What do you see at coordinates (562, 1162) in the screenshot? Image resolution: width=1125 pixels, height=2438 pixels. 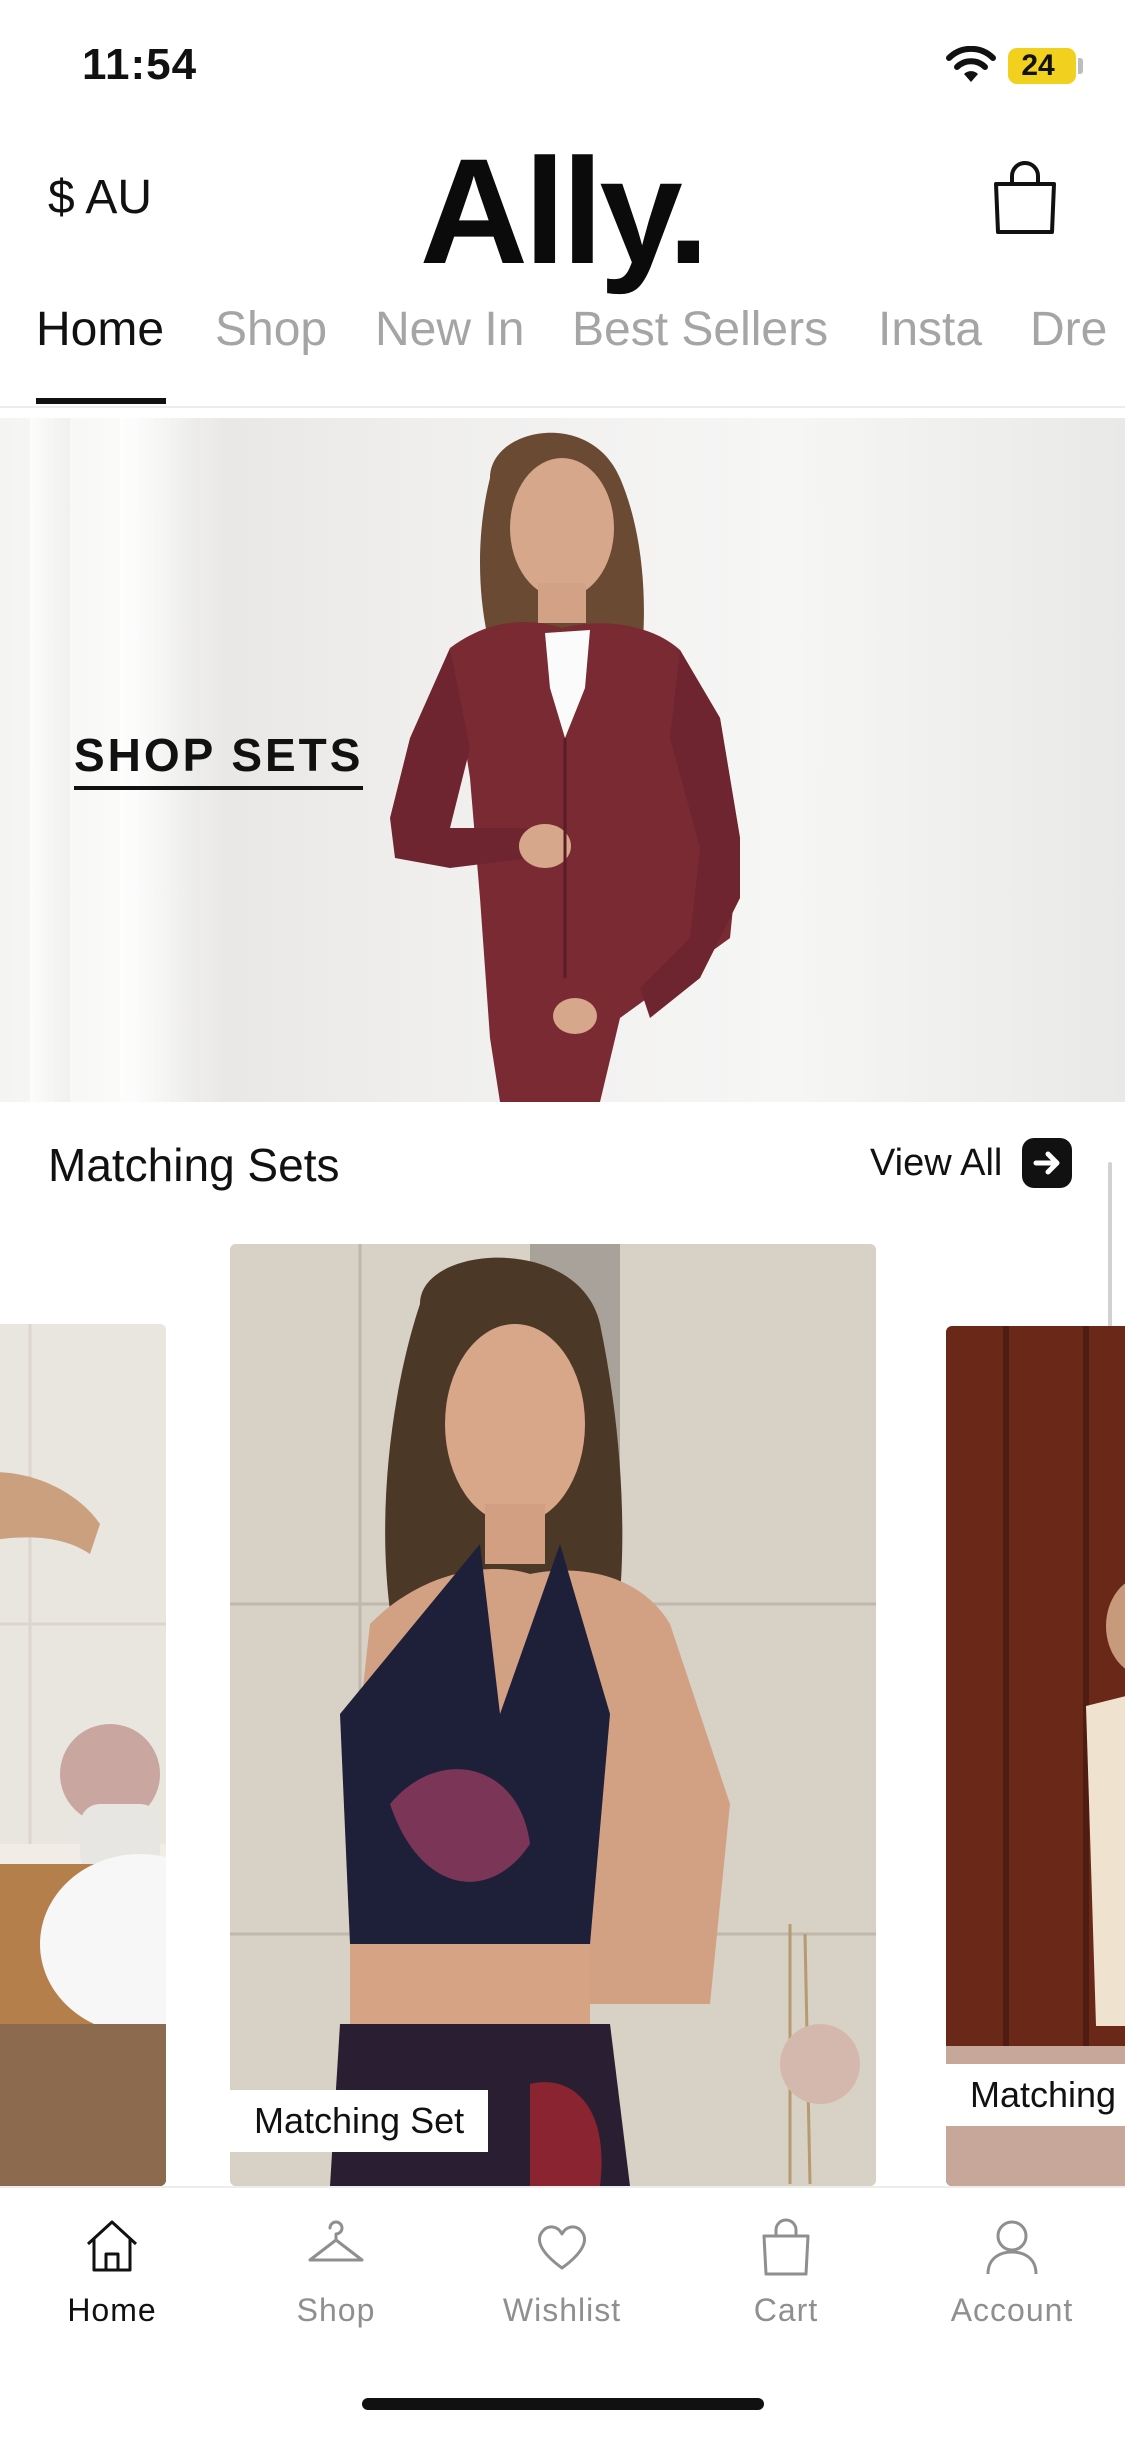 I see `matching-sets-header: Matching Sets View All` at bounding box center [562, 1162].